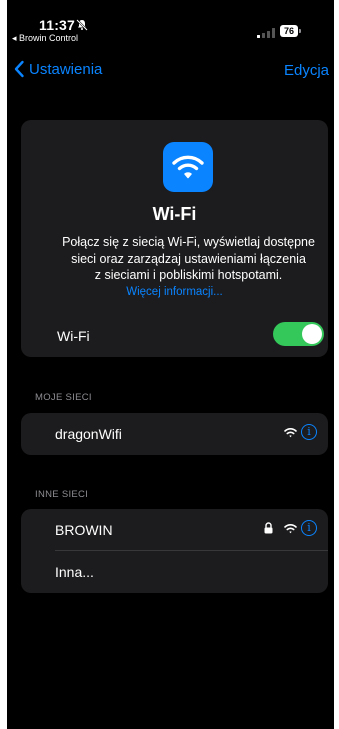  I want to click on network-row-dragonwifi: dragonWifi i, so click(174, 434).